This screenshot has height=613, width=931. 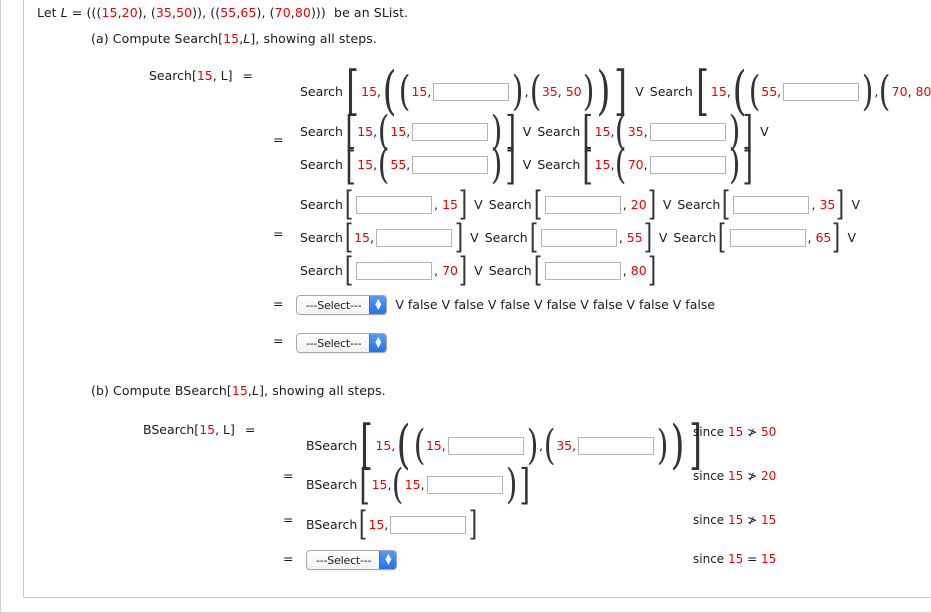 I want to click on part-b-label-var: L, so click(x=256, y=390).